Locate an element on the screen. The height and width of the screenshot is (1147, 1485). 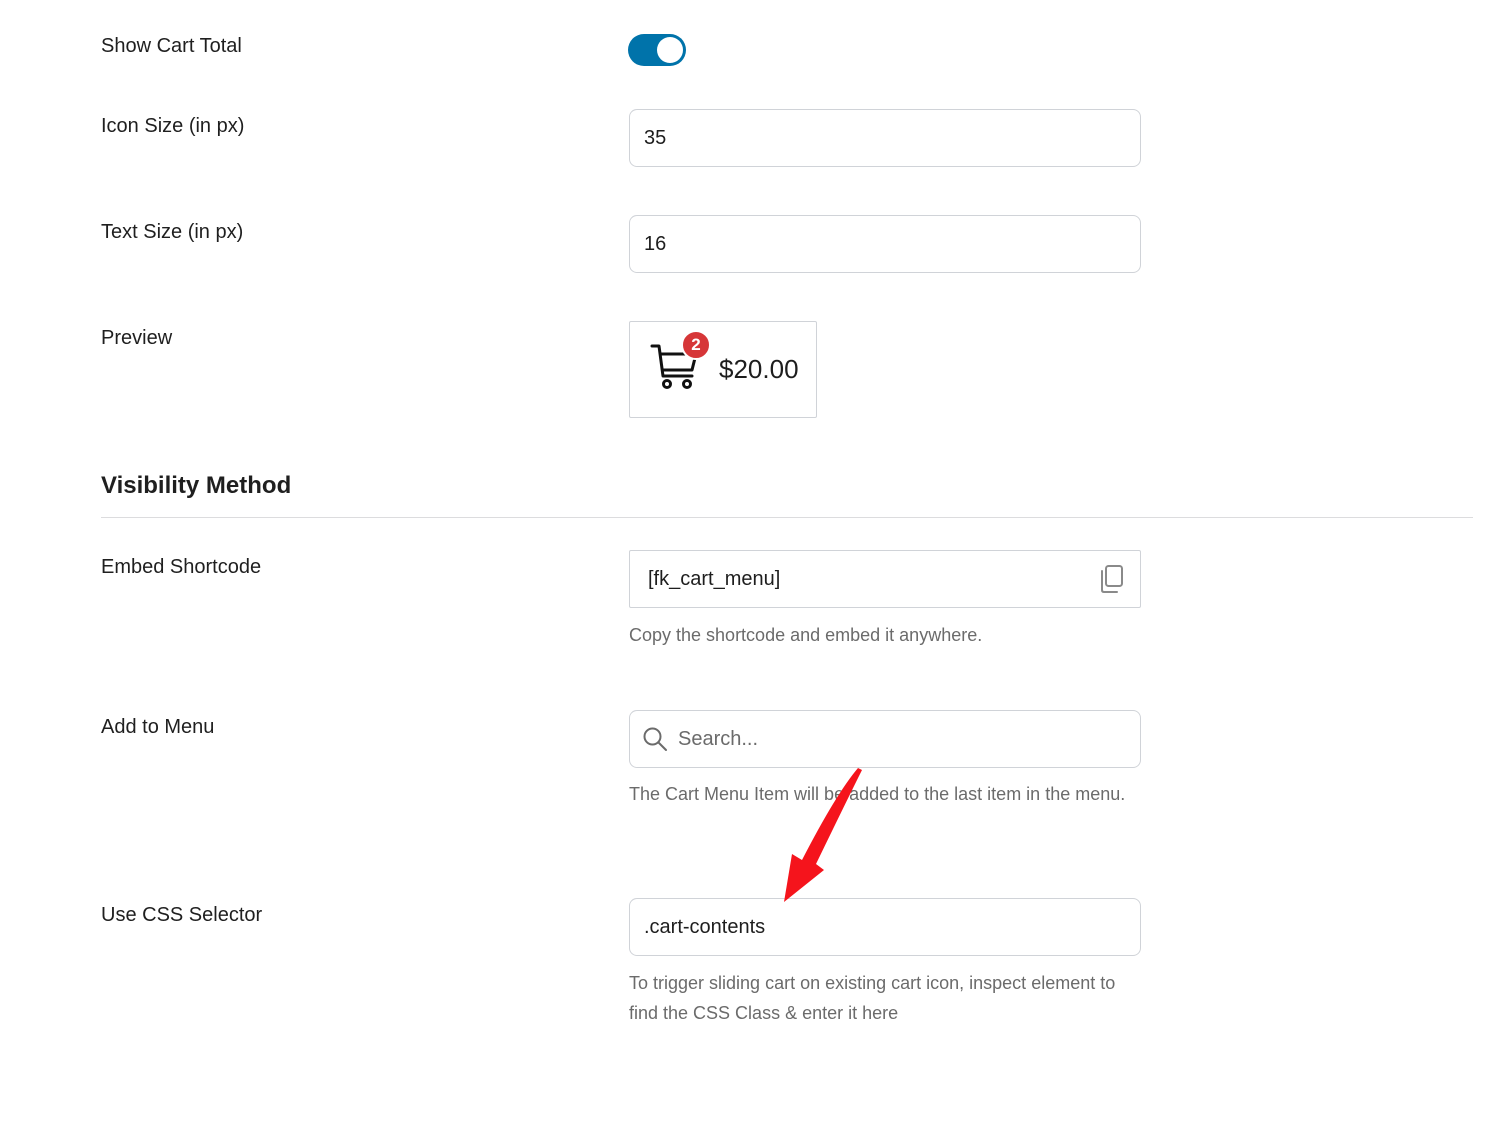
text-size-value: 16 is located at coordinates (655, 243).